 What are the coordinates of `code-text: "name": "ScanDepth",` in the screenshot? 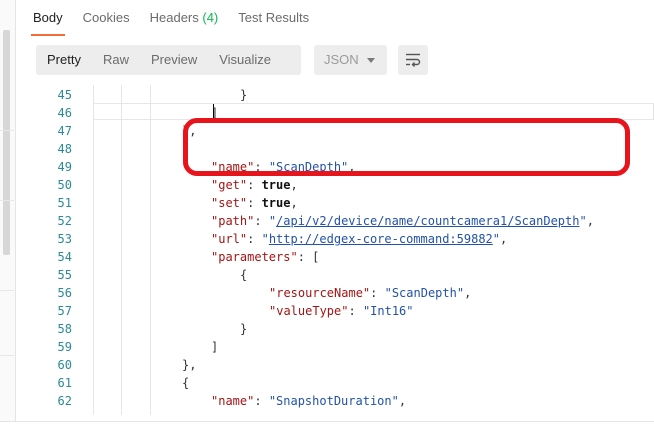 It's located at (283, 167).